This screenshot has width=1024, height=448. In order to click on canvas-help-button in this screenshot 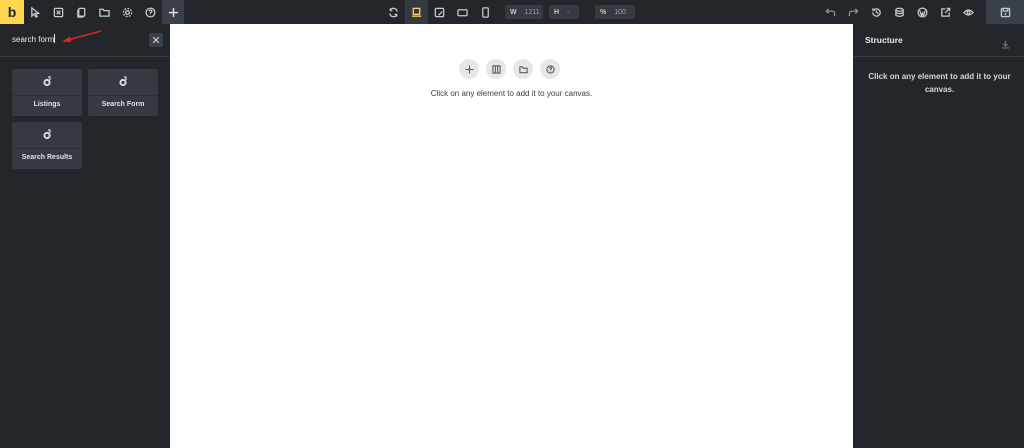, I will do `click(550, 69)`.